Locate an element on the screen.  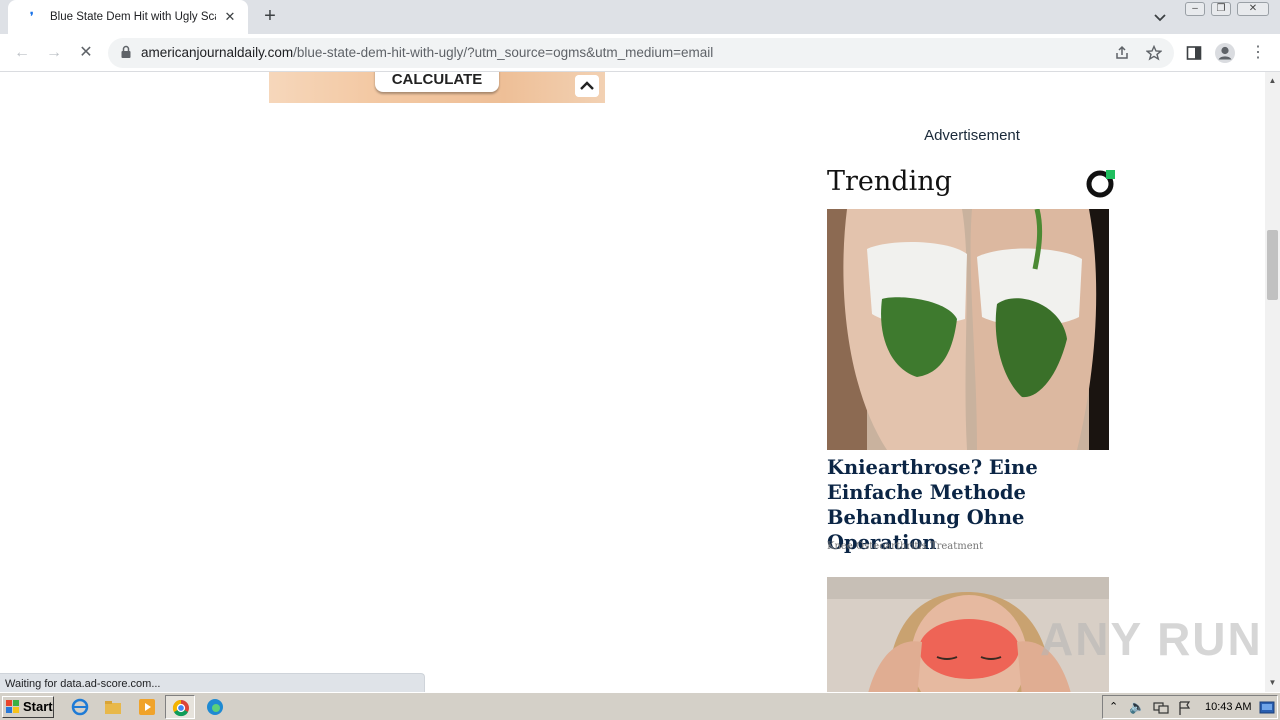
back-arrow-icon: ← is located at coordinates (22, 53).